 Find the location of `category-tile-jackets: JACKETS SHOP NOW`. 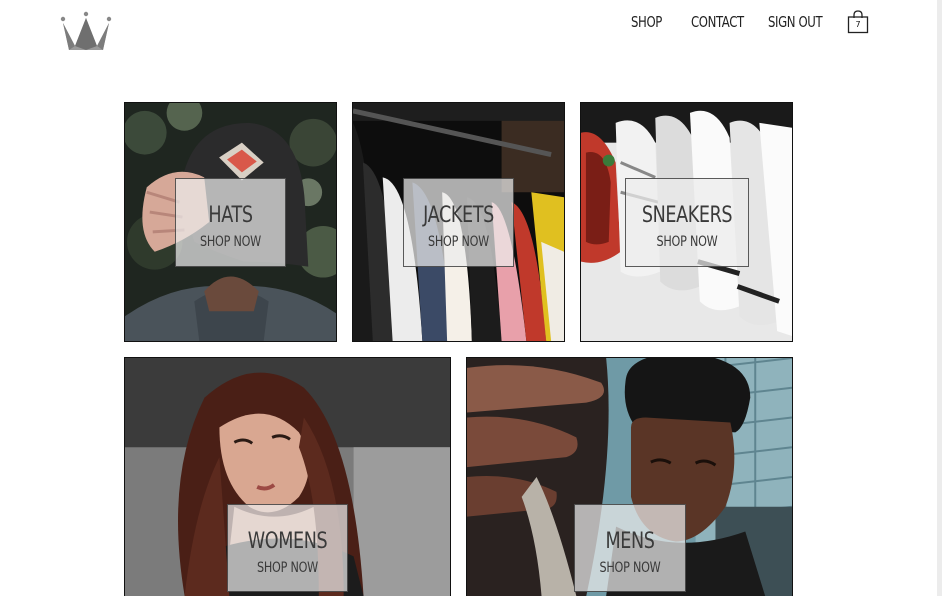

category-tile-jackets: JACKETS SHOP NOW is located at coordinates (458, 222).